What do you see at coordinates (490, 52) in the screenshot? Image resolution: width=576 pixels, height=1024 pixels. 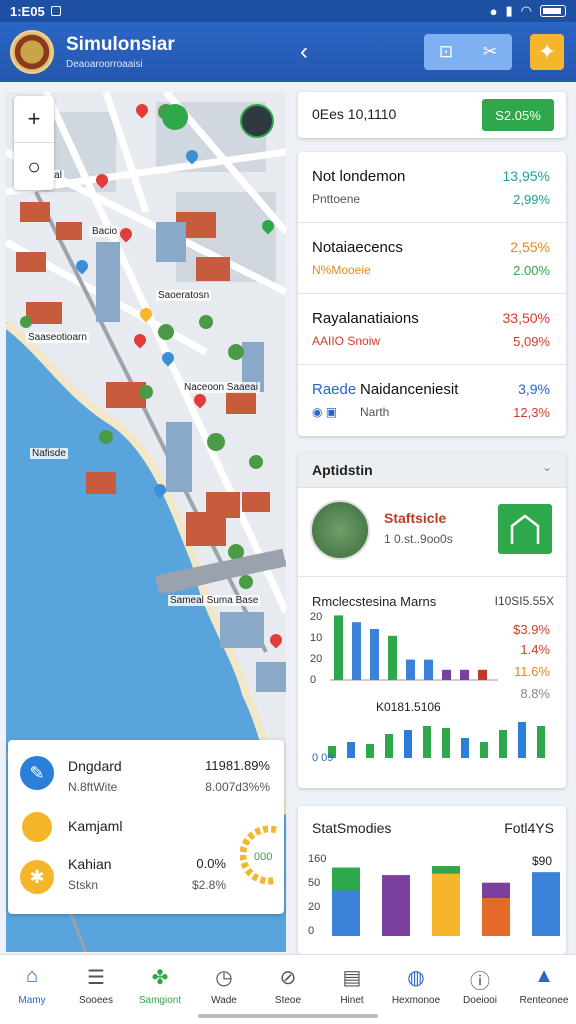 I see `tools-icon: ✂` at bounding box center [490, 52].